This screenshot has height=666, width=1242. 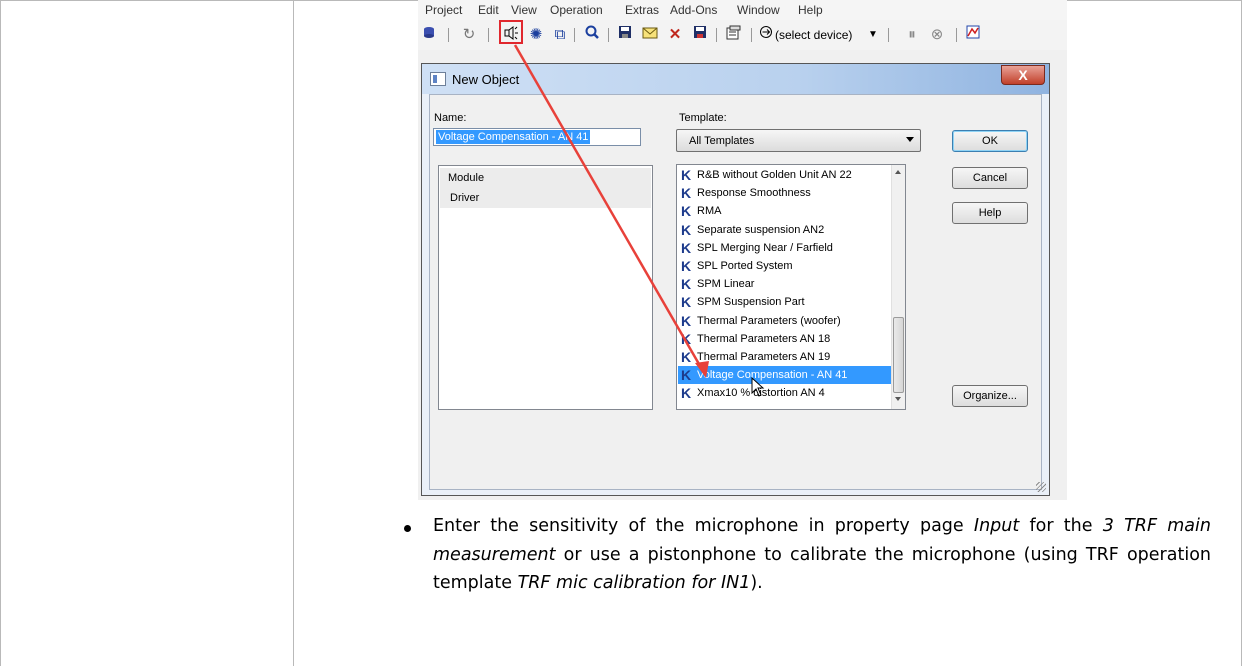 What do you see at coordinates (810, 10) in the screenshot?
I see `menu-help: Help` at bounding box center [810, 10].